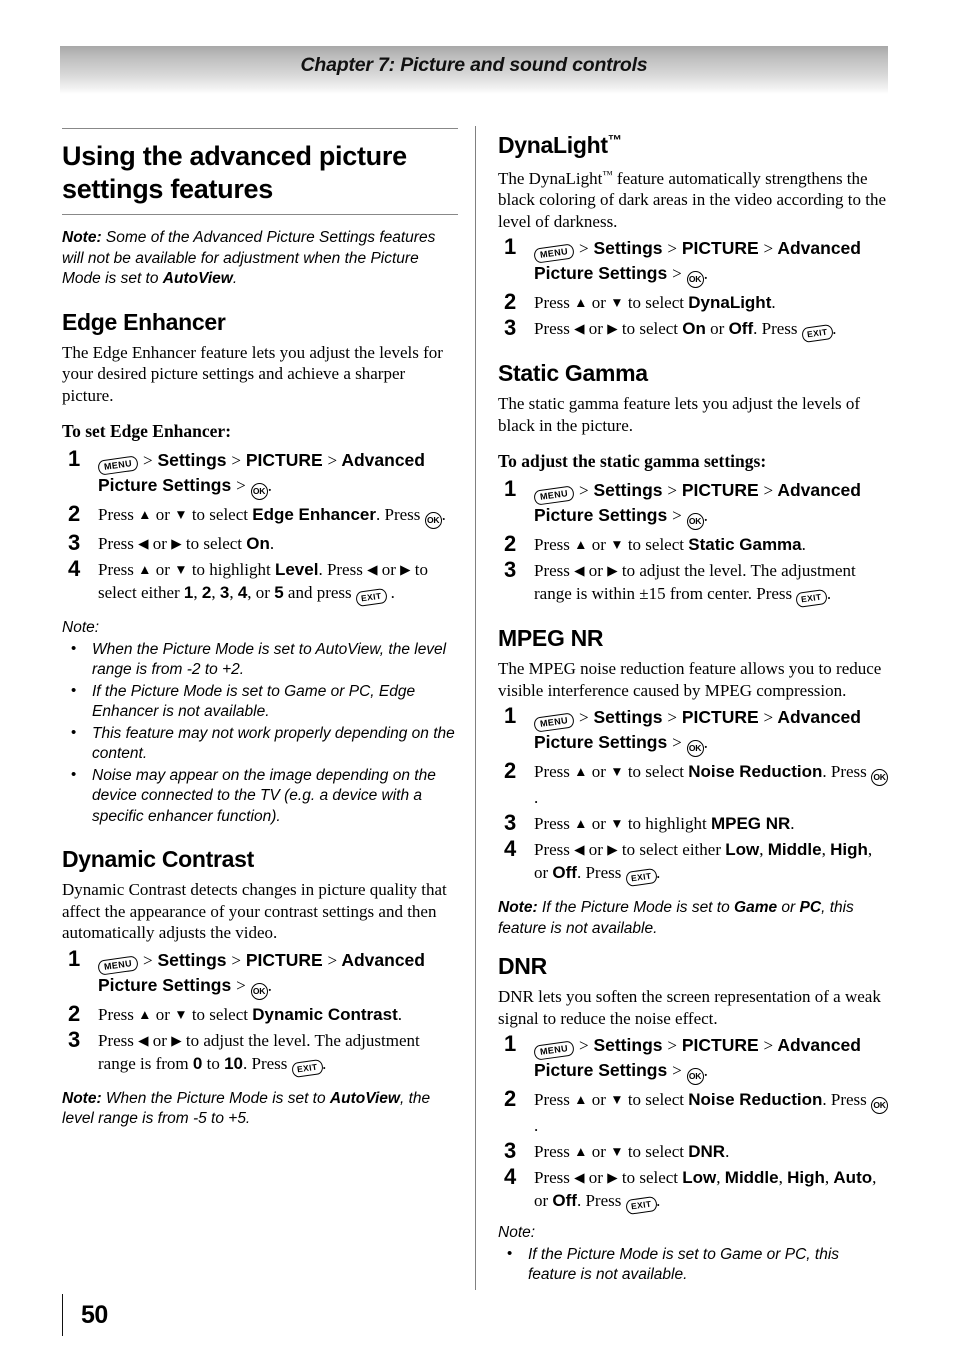  I want to click on column-divider, so click(475, 708).